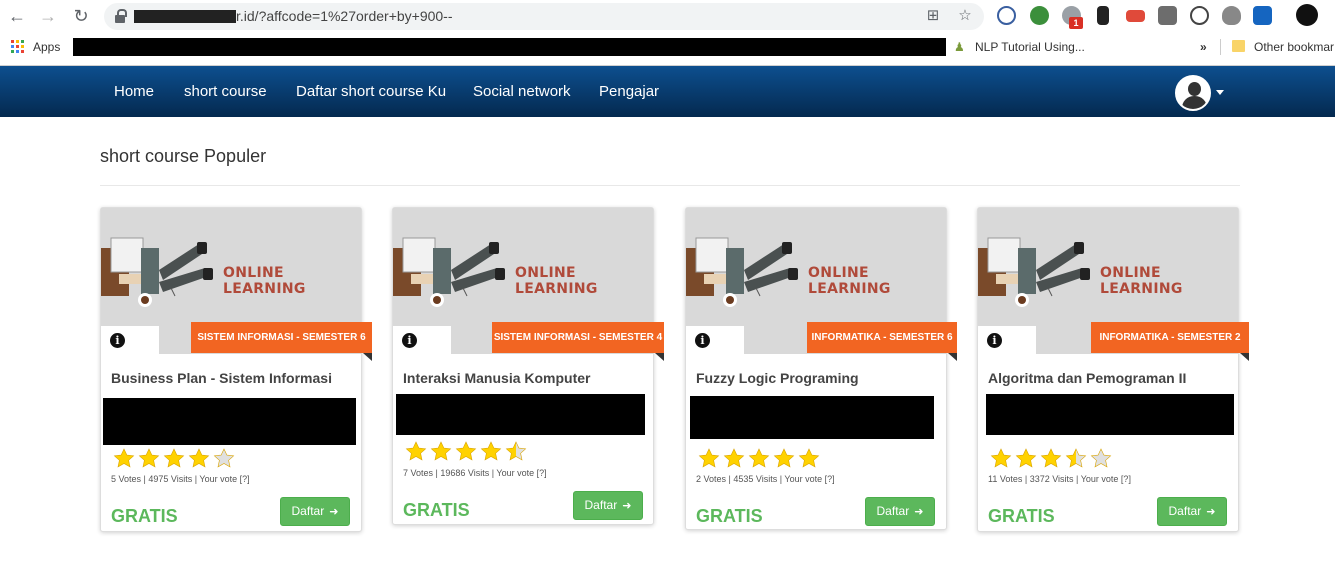  I want to click on bottle-extension-icon, so click(1103, 15).